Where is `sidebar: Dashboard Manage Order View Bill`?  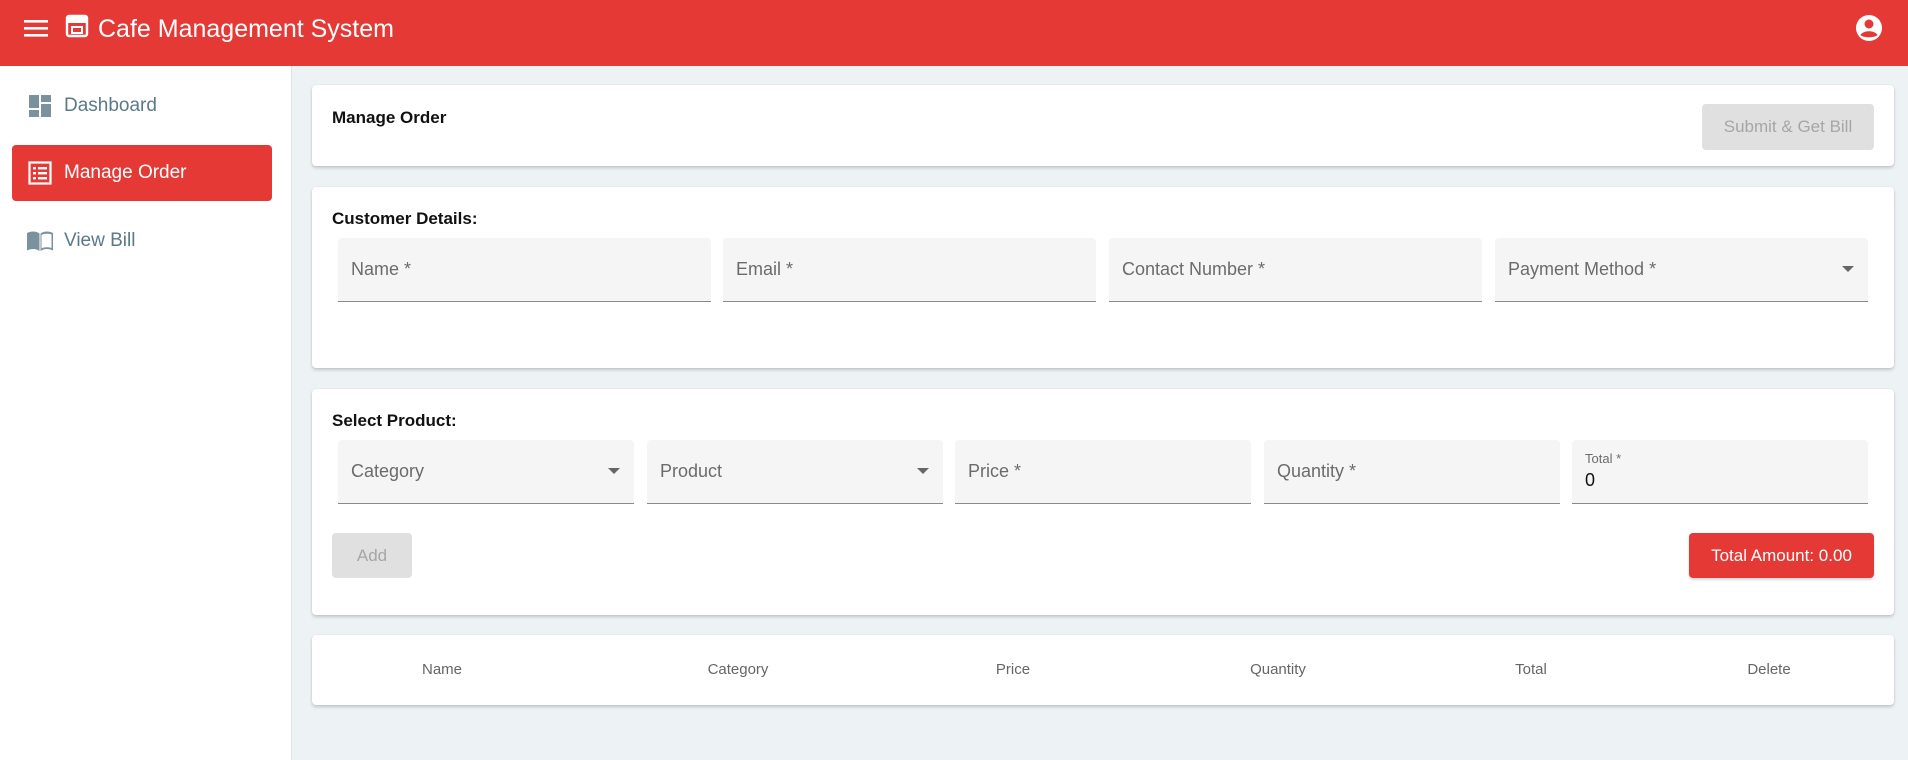 sidebar: Dashboard Manage Order View Bill is located at coordinates (146, 413).